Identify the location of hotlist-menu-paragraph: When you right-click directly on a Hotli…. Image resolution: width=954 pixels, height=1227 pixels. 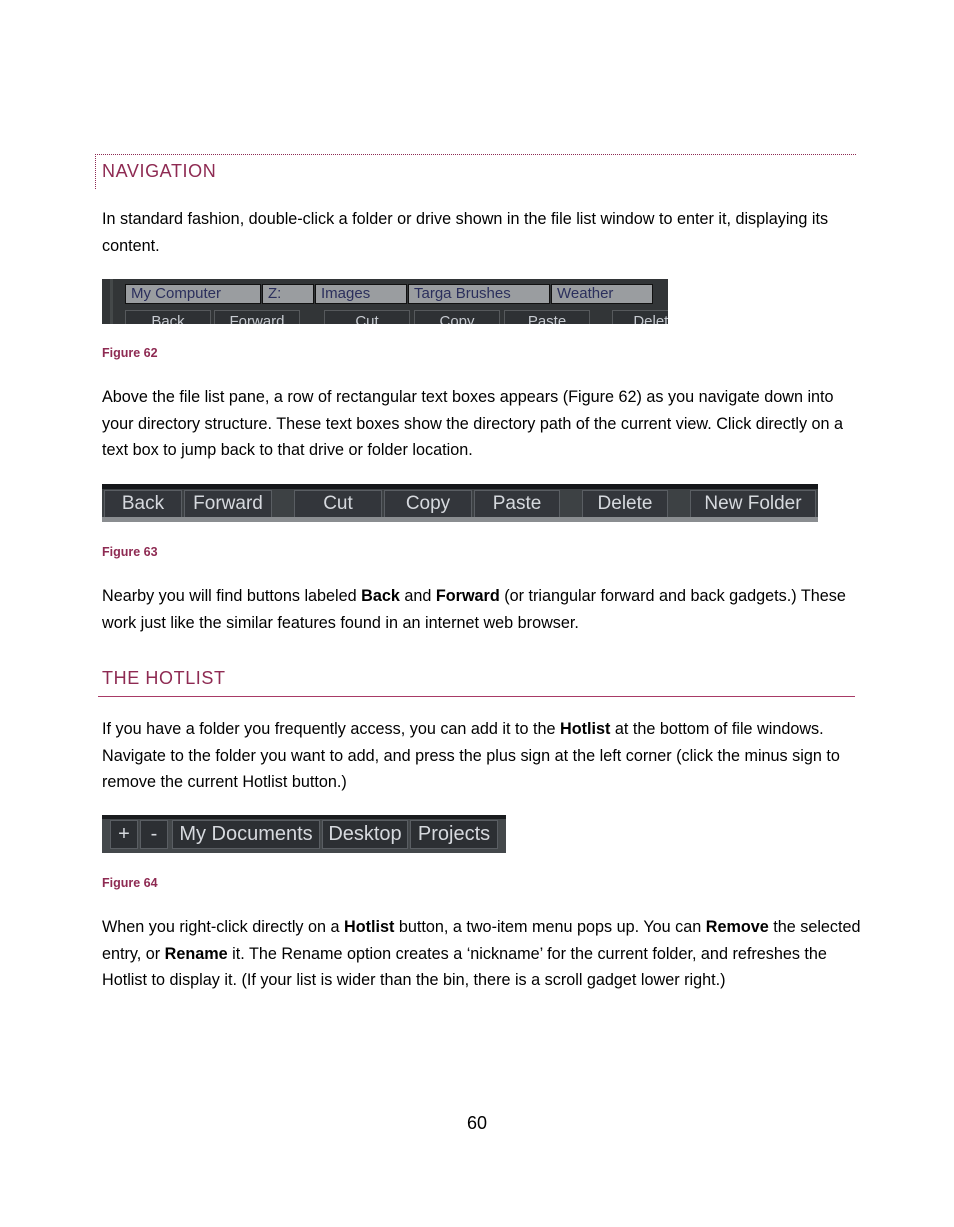
(482, 954).